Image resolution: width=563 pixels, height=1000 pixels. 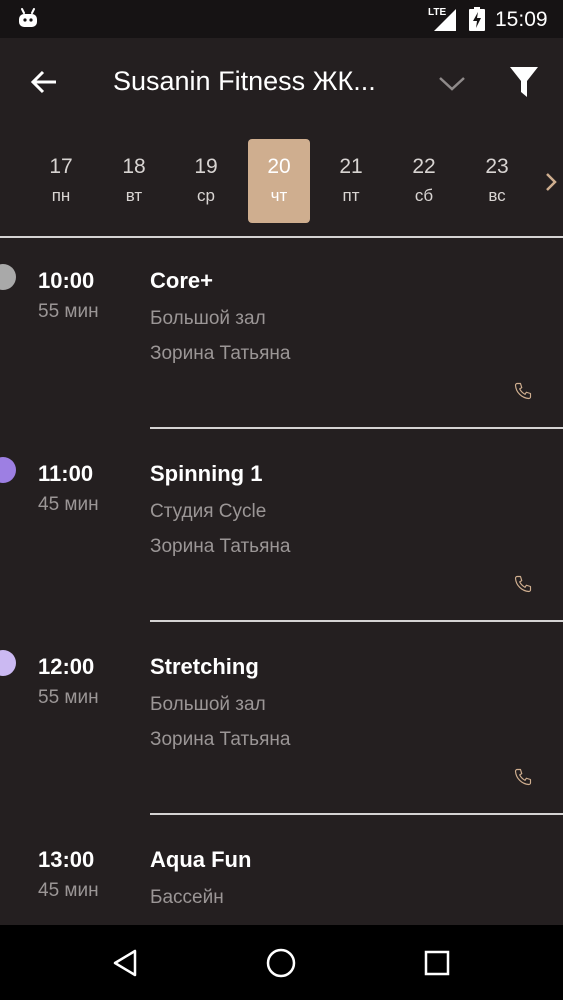 I want to click on battery-charging-icon, so click(x=477, y=19).